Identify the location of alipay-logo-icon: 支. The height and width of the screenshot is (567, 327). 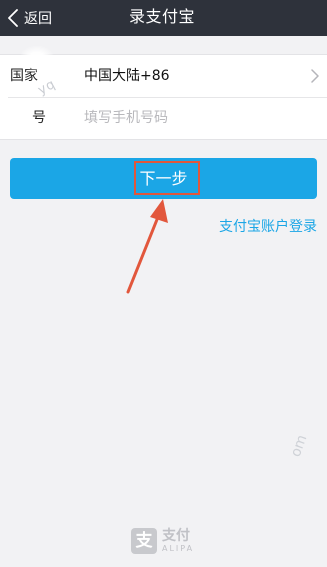
(144, 541).